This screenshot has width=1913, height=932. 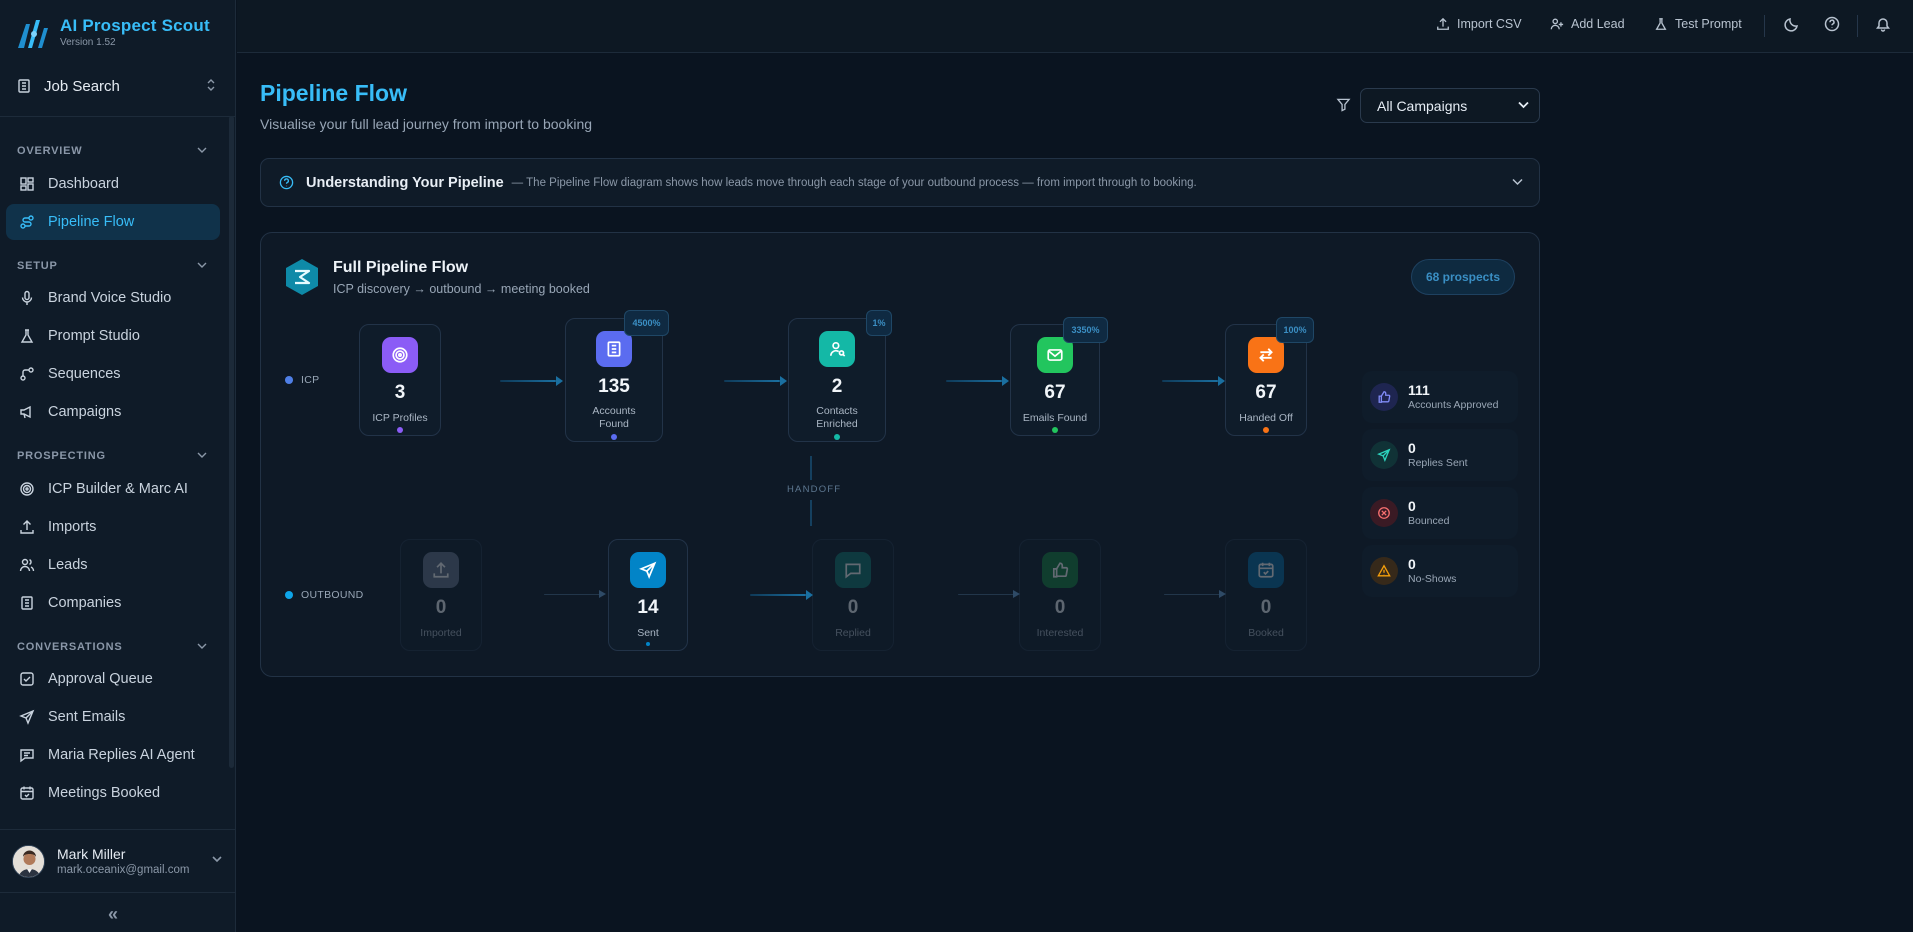 What do you see at coordinates (113, 336) in the screenshot?
I see `sidebar-item-prompt-studio: Prompt Studio` at bounding box center [113, 336].